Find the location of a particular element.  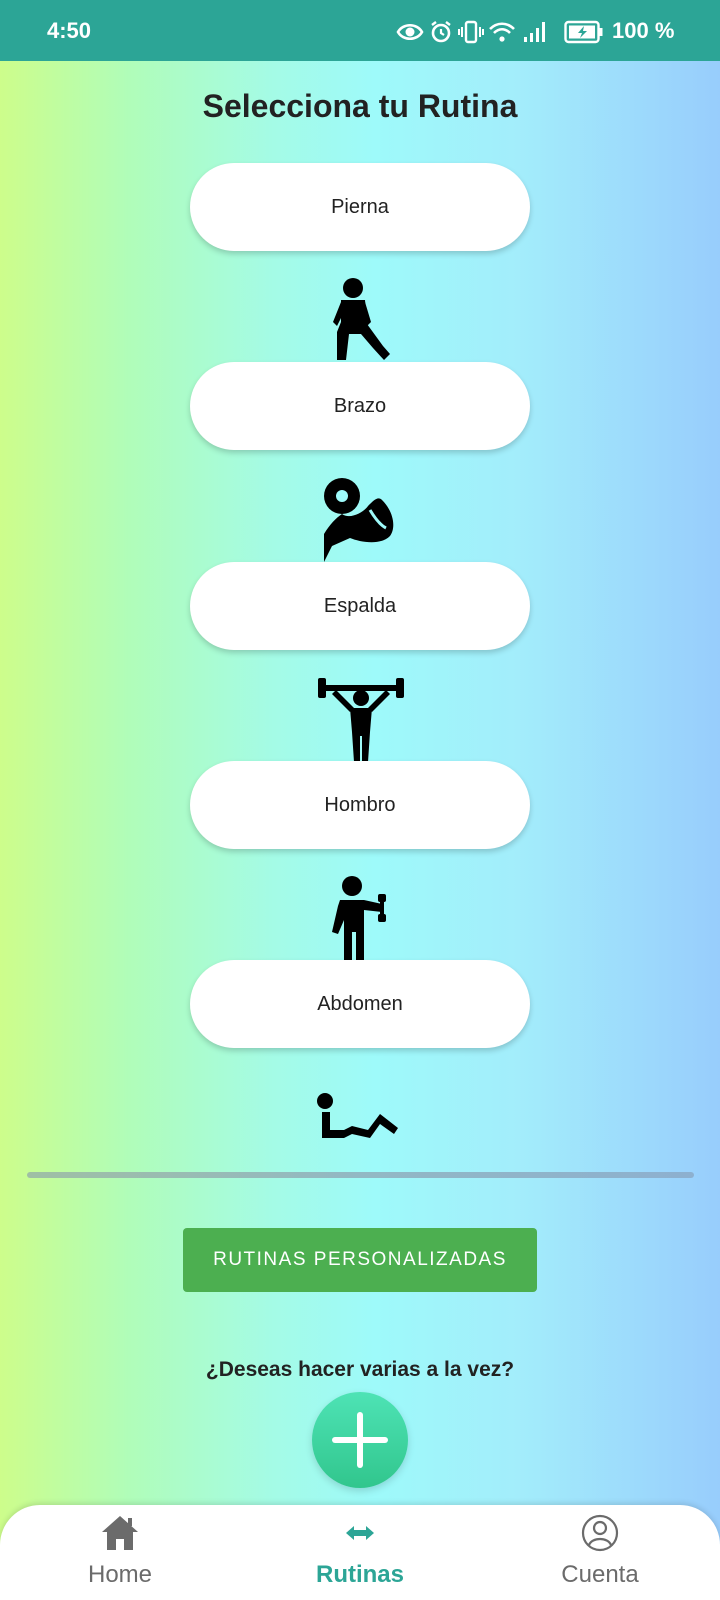

account-icon is located at coordinates (600, 1533).